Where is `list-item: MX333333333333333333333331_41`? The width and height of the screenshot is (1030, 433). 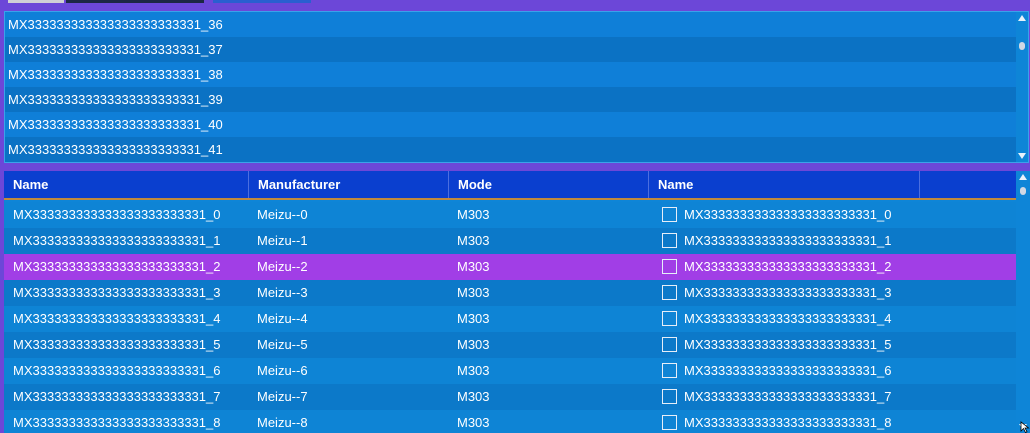 list-item: MX333333333333333333333331_41 is located at coordinates (510, 149).